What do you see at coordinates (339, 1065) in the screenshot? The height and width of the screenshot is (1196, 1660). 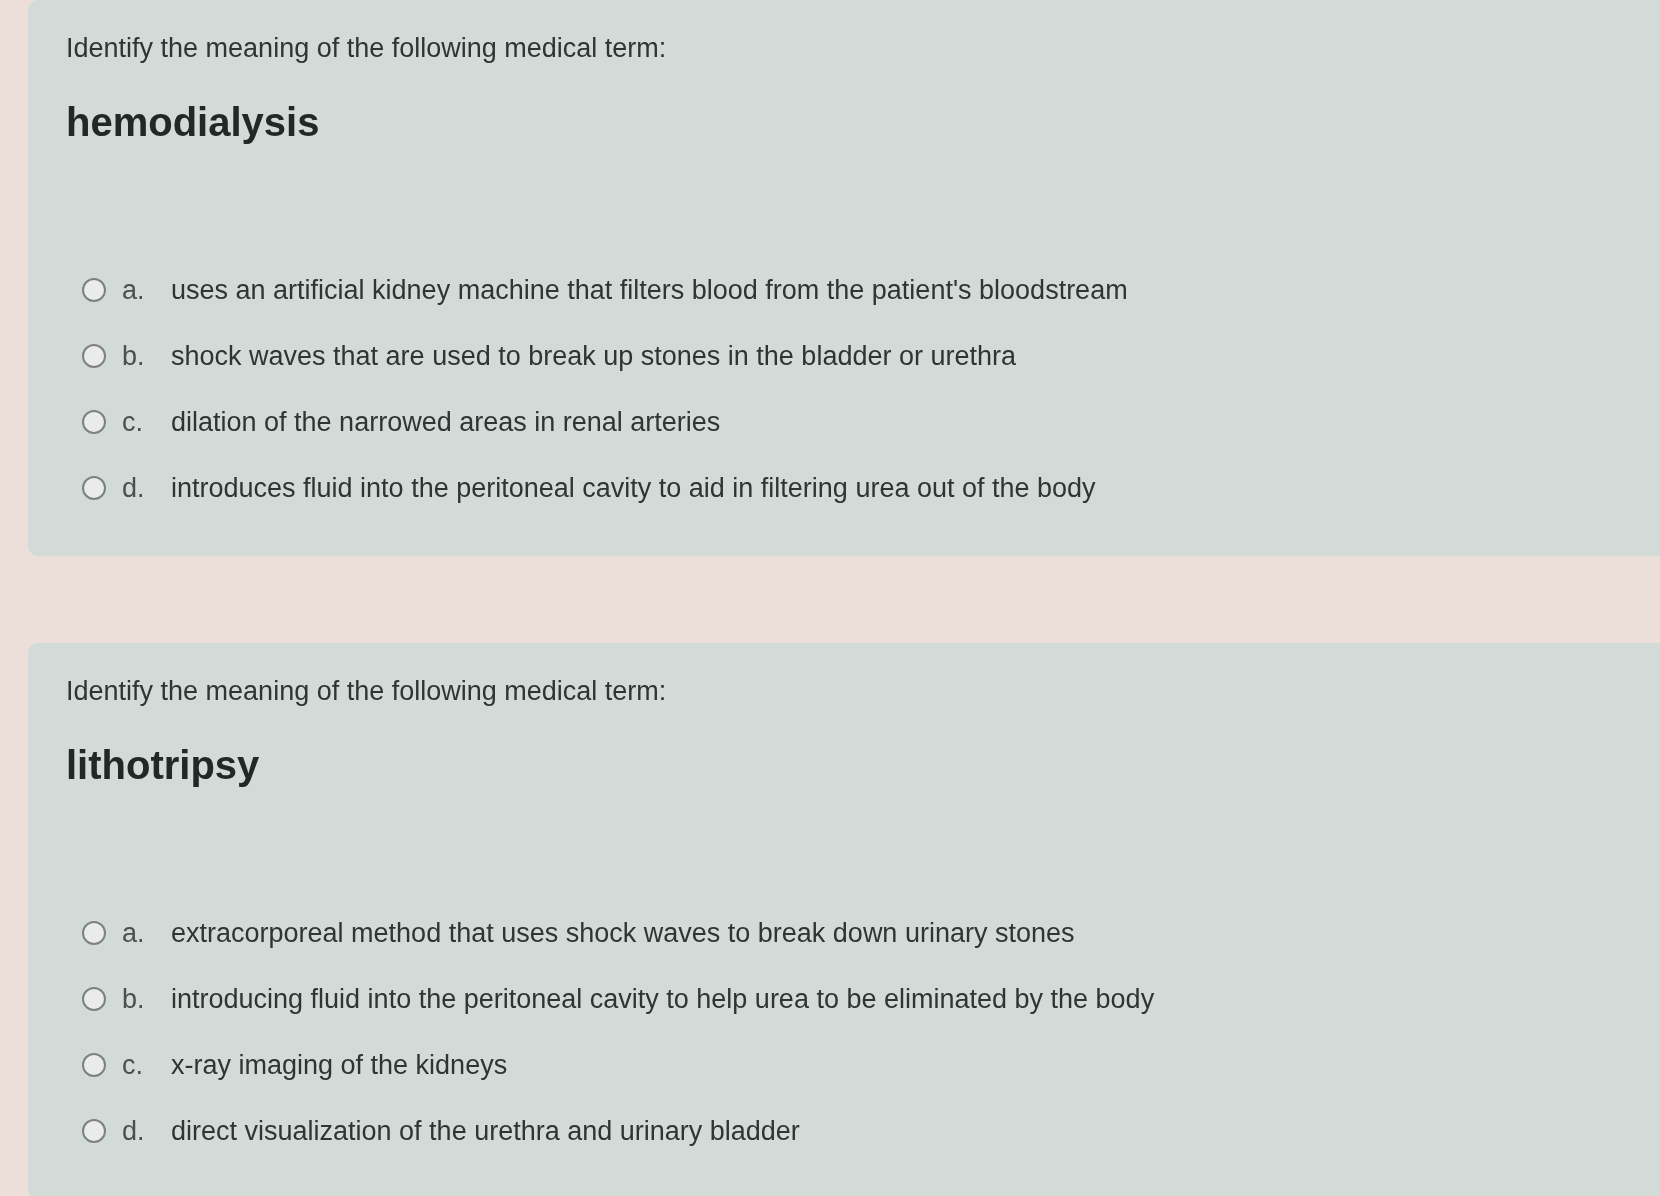 I see `option-text: x-ray imaging of the kidneys` at bounding box center [339, 1065].